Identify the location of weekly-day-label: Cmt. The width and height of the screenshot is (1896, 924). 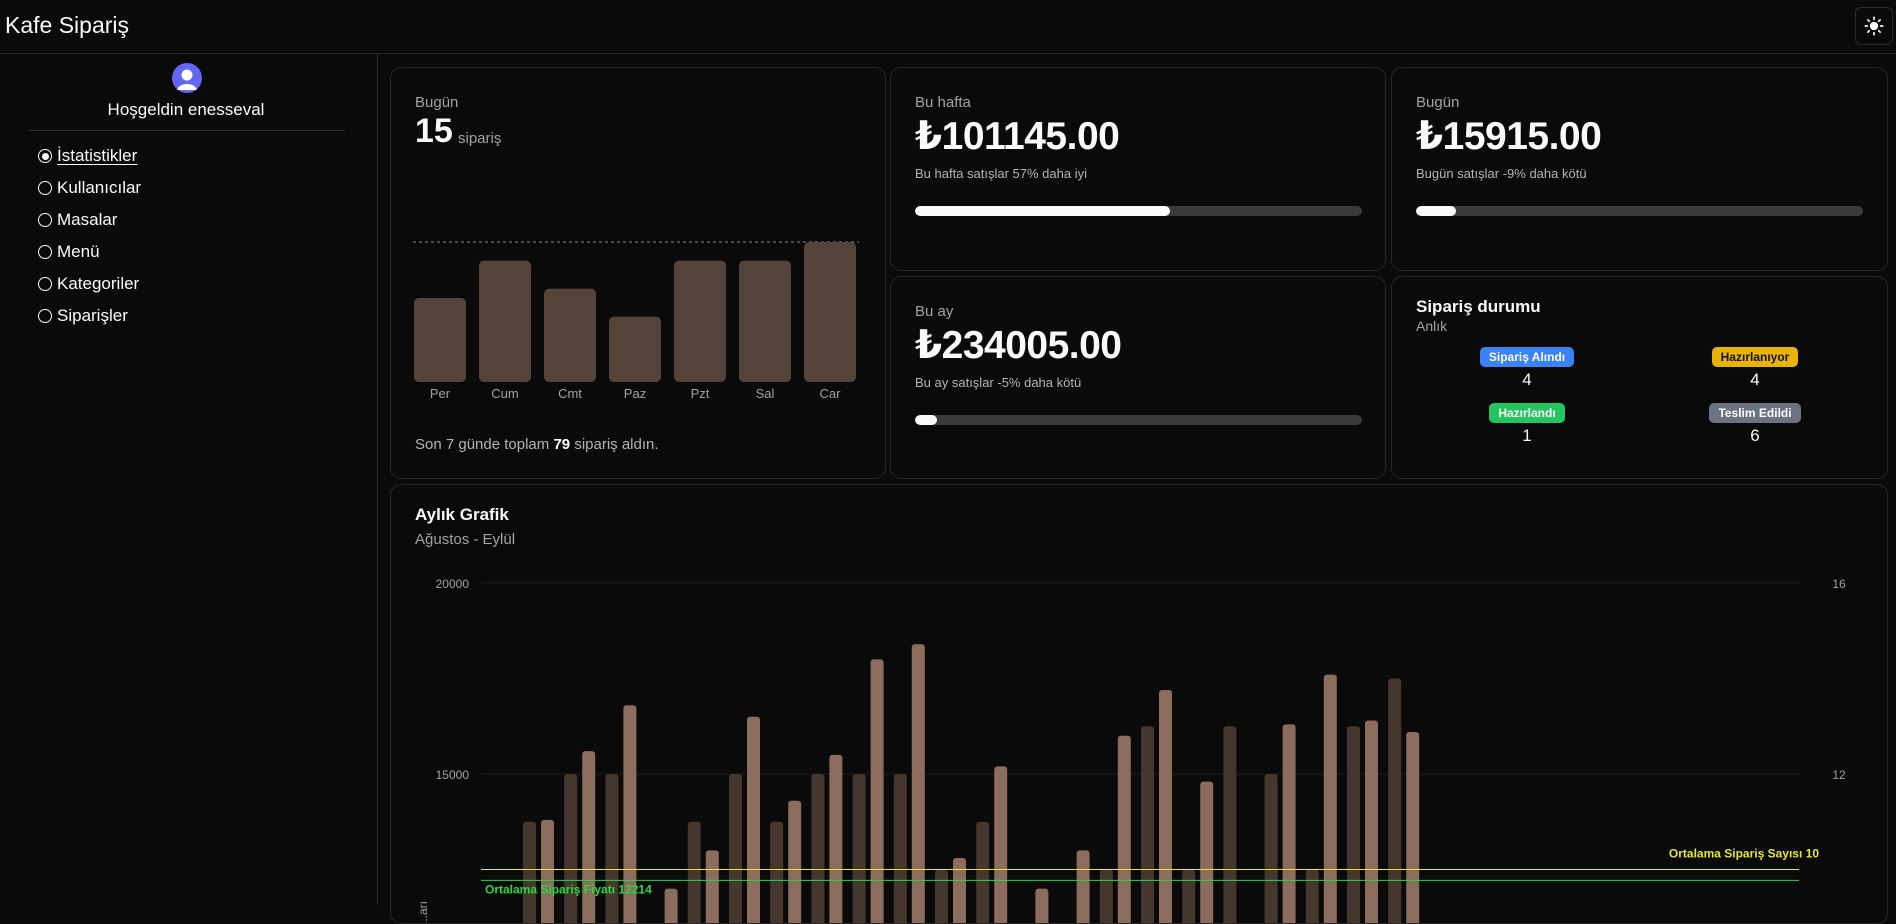
(570, 392).